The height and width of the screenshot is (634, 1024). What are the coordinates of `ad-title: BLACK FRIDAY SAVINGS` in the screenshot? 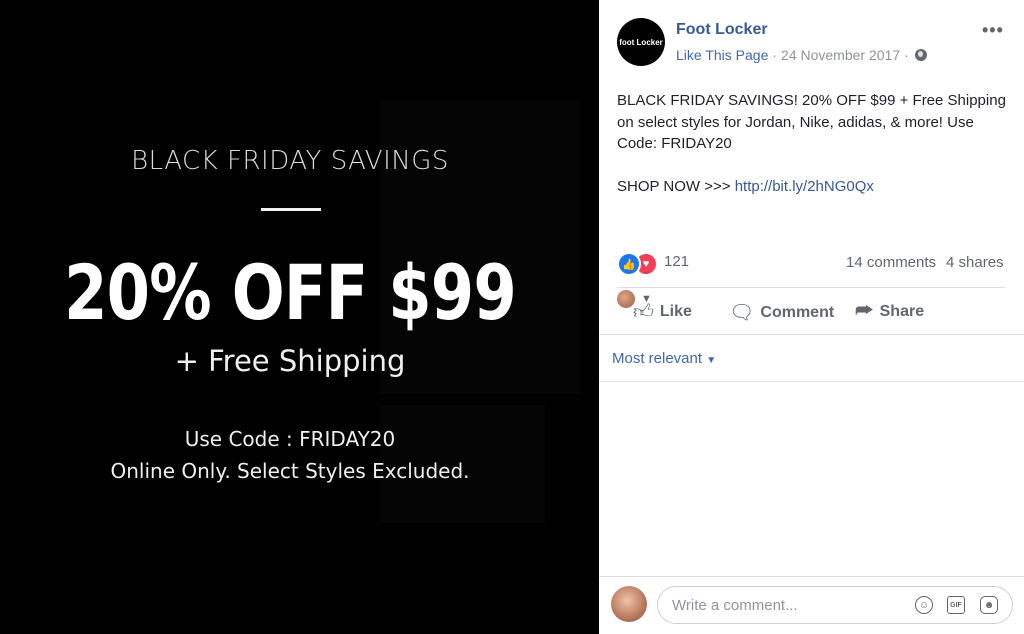 It's located at (290, 161).